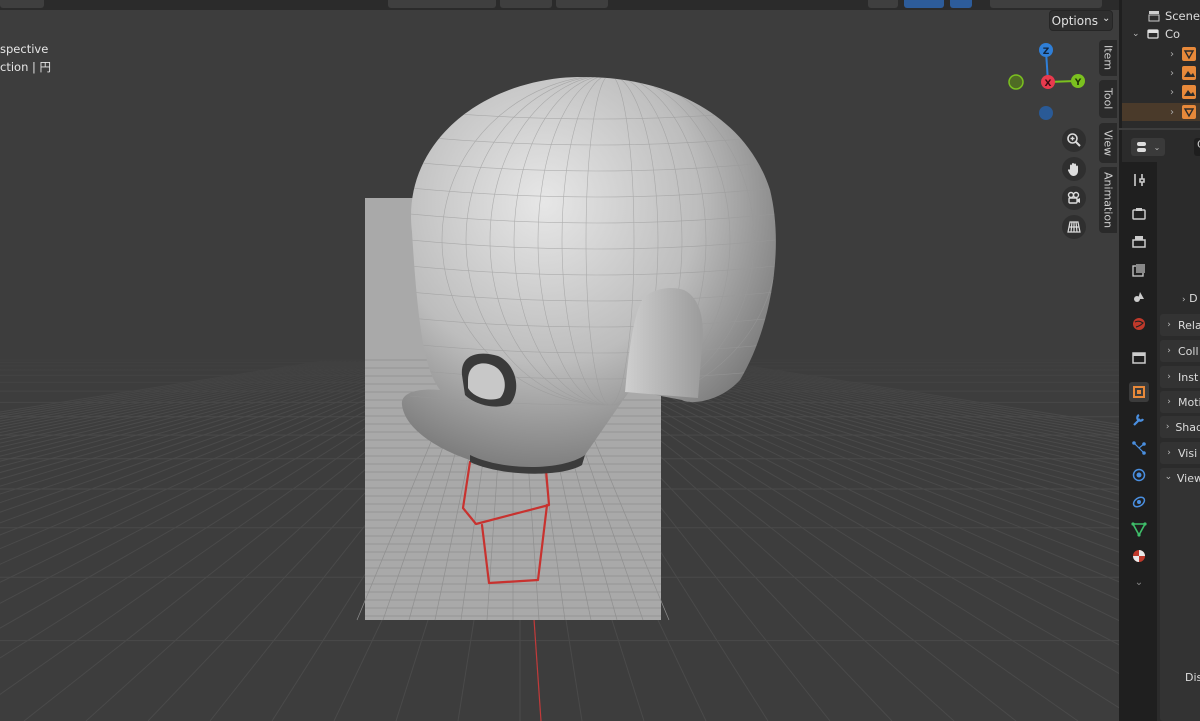  I want to click on options-dropdown: Options ⌄, so click(1081, 20).